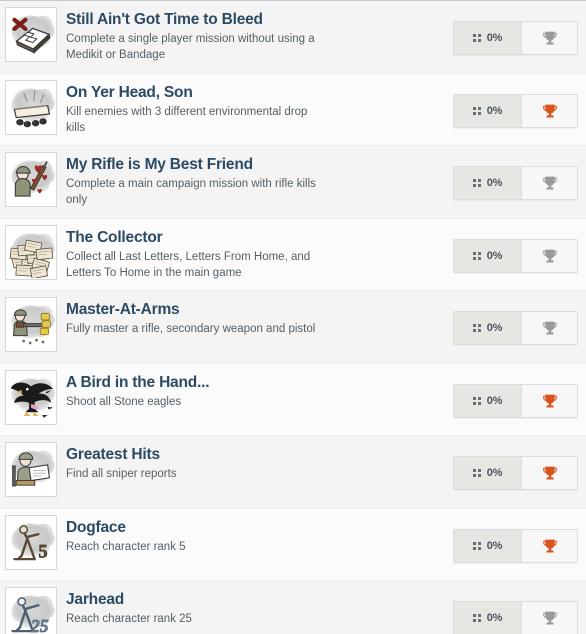 The height and width of the screenshot is (634, 586). I want to click on rank-5-sniper-icon: 5, so click(31, 542).